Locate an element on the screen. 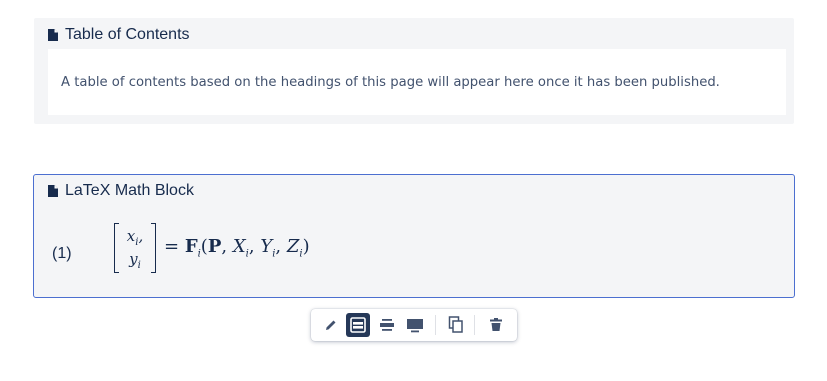 The image size is (827, 381). layout-center-icon is located at coordinates (387, 325).